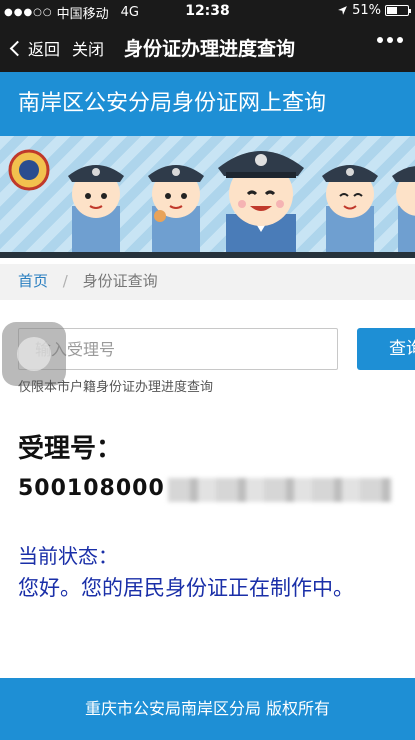  I want to click on copyright-footer: 重庆市公安局南岸区分局 版权所有, so click(207, 709).